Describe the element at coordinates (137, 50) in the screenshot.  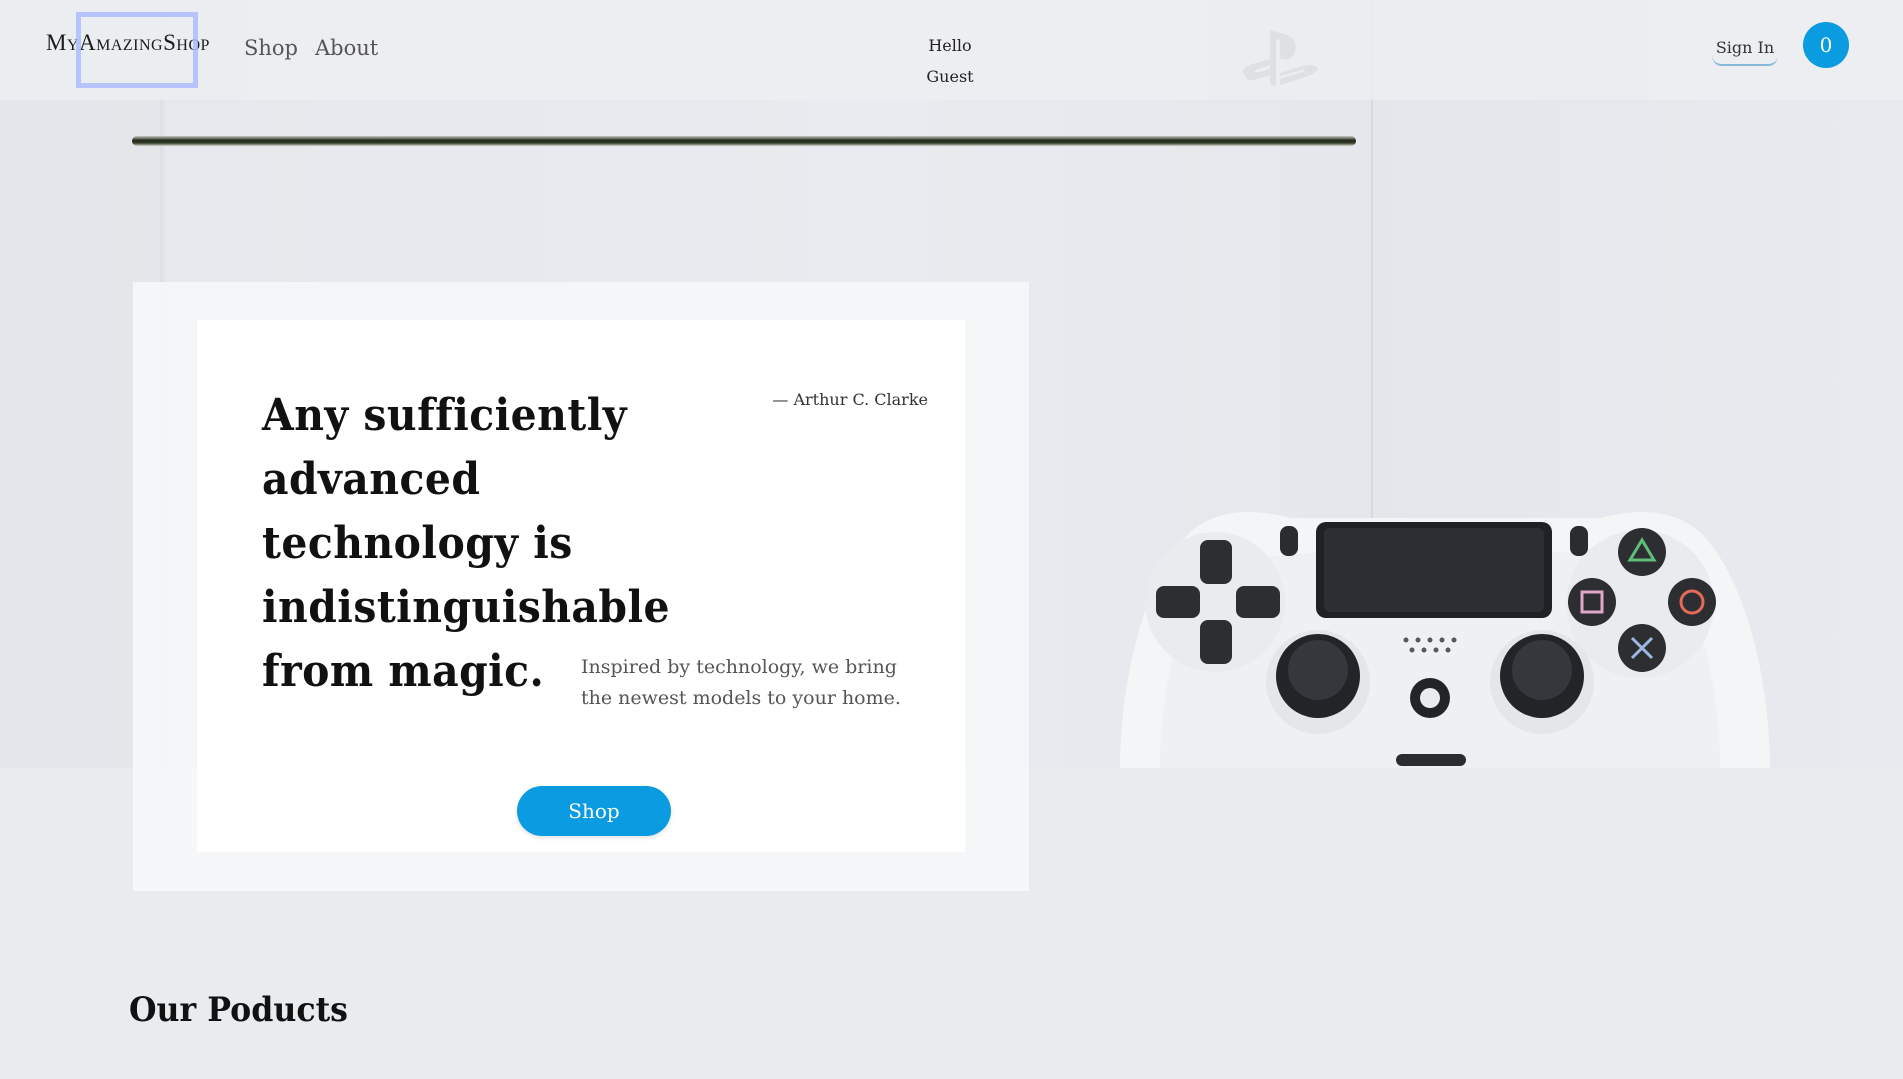
I see `focus-outline` at that location.